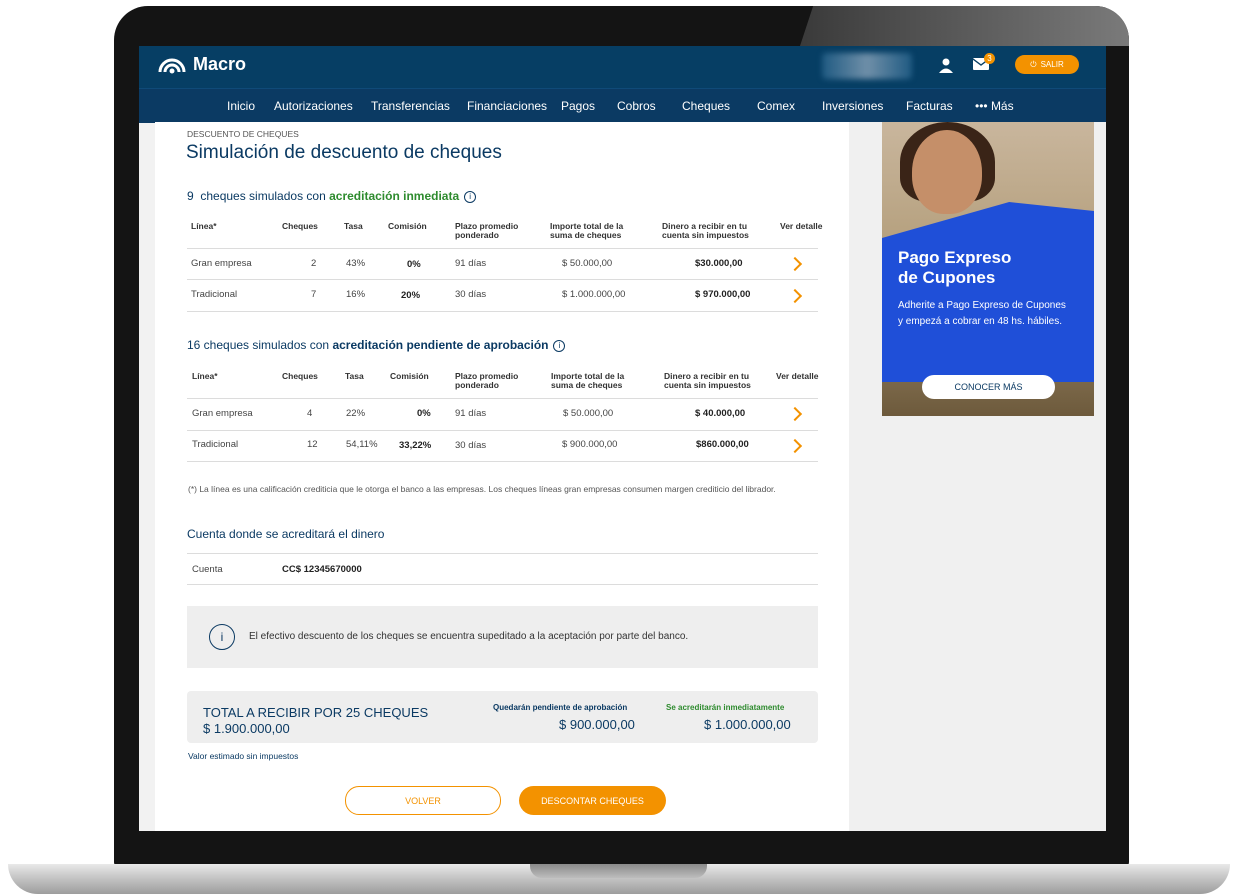  Describe the element at coordinates (706, 106) in the screenshot. I see `nav-cheques: Cheques` at that location.